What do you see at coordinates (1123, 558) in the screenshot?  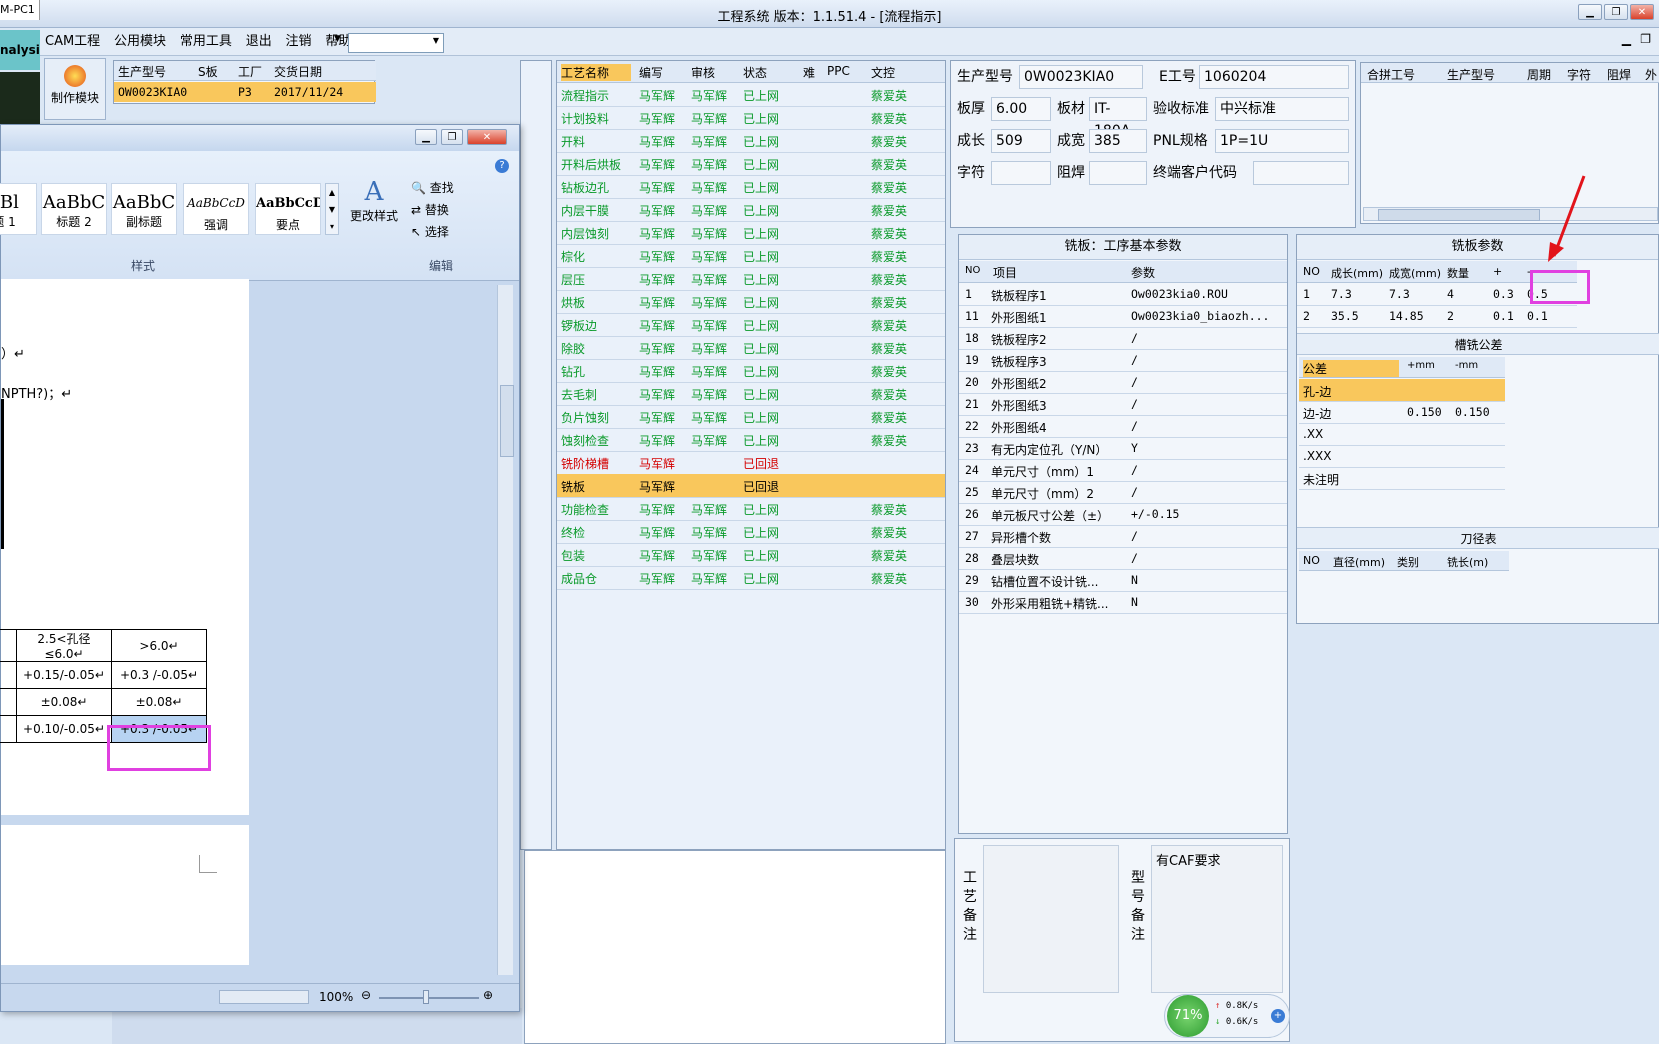 I see `param-row: 28 叠层块数 /` at bounding box center [1123, 558].